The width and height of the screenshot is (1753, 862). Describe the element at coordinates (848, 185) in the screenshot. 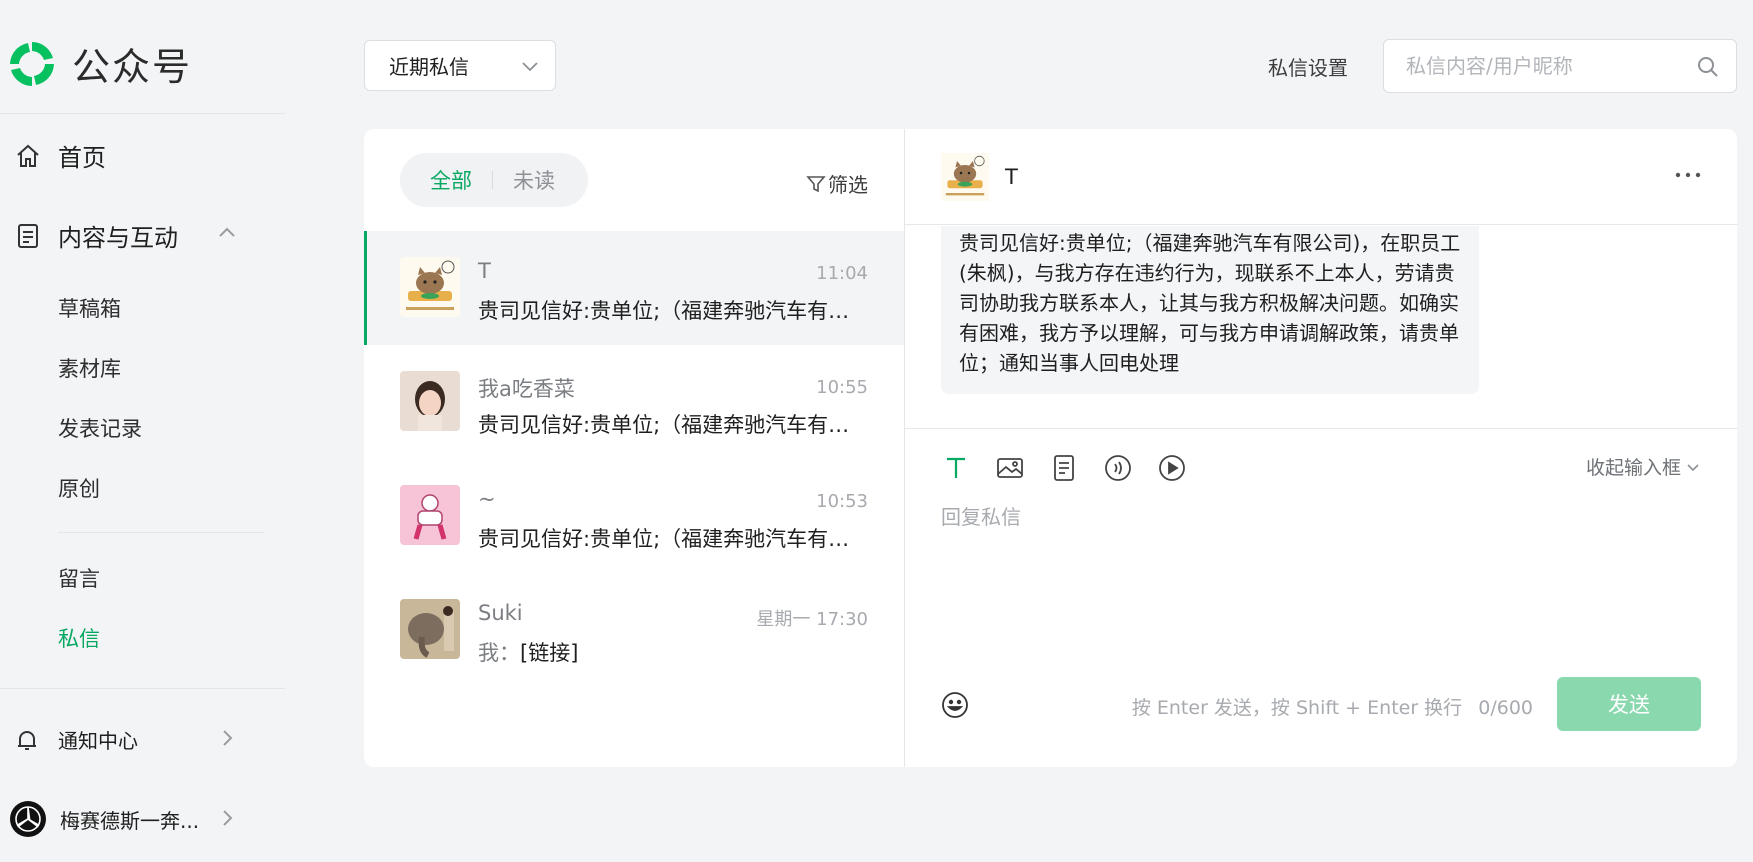

I see `filter-label: 筛选` at that location.